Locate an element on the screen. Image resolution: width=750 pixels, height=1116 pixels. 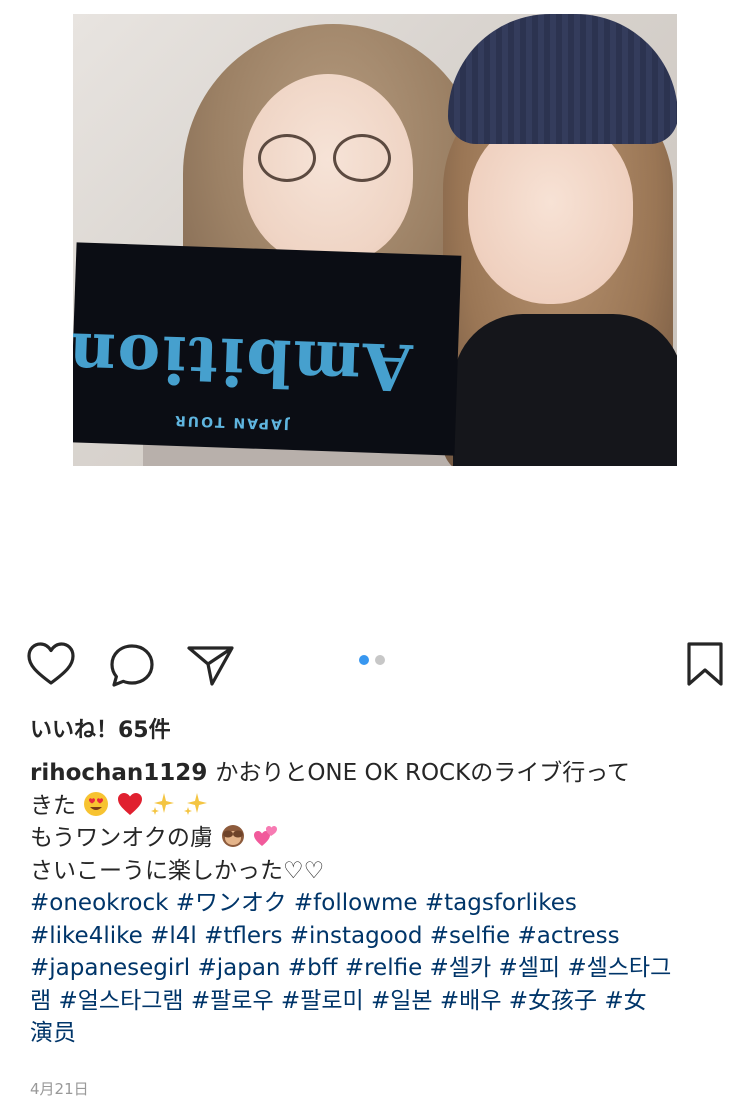
carousel-indicator is located at coordinates (372, 660).